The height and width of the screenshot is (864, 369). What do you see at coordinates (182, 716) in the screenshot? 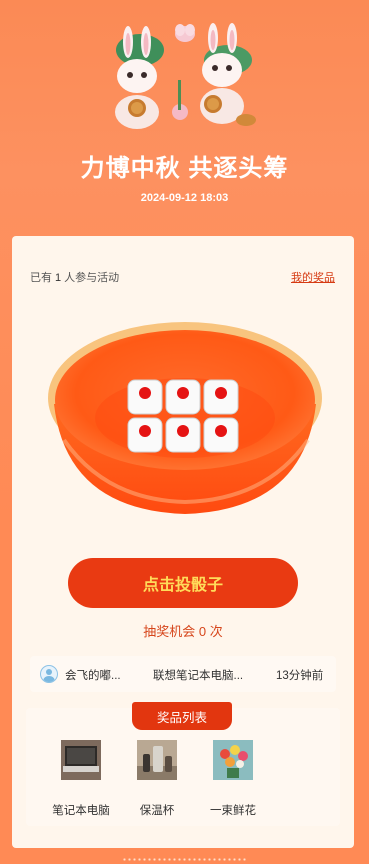
I see `prize-list-tab: 奖品列表` at bounding box center [182, 716].